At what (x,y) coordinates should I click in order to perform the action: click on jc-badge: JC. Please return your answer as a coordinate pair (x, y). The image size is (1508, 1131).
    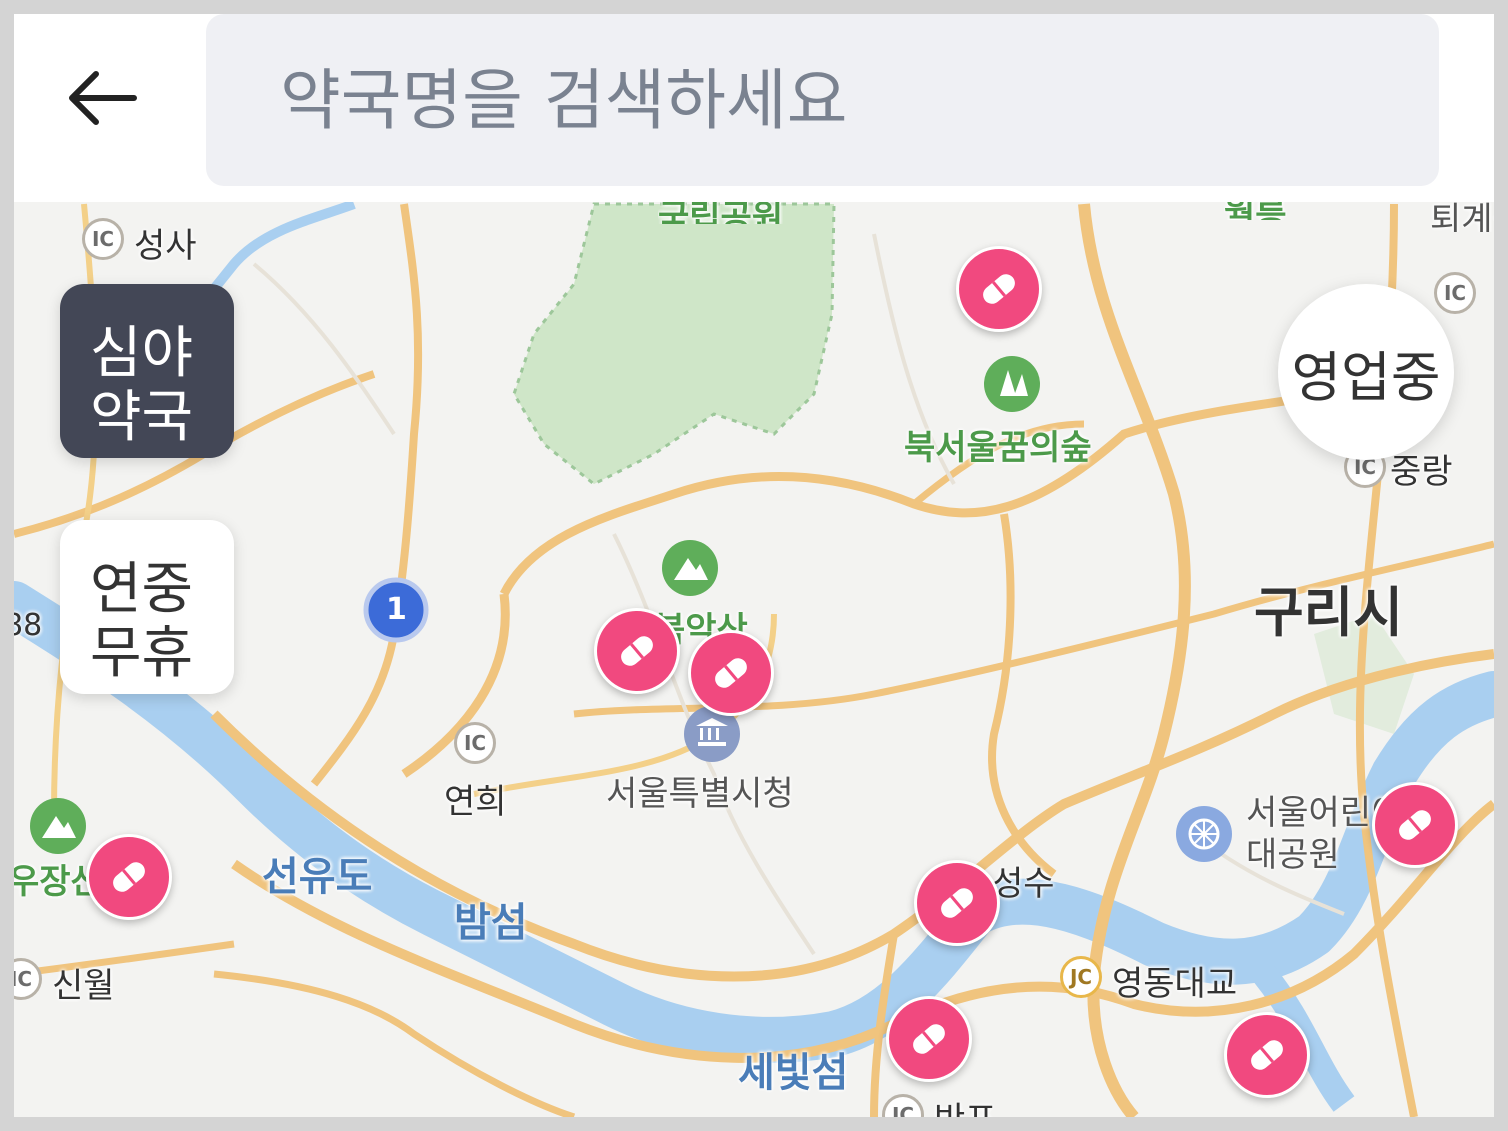
    Looking at the image, I should click on (1081, 977).